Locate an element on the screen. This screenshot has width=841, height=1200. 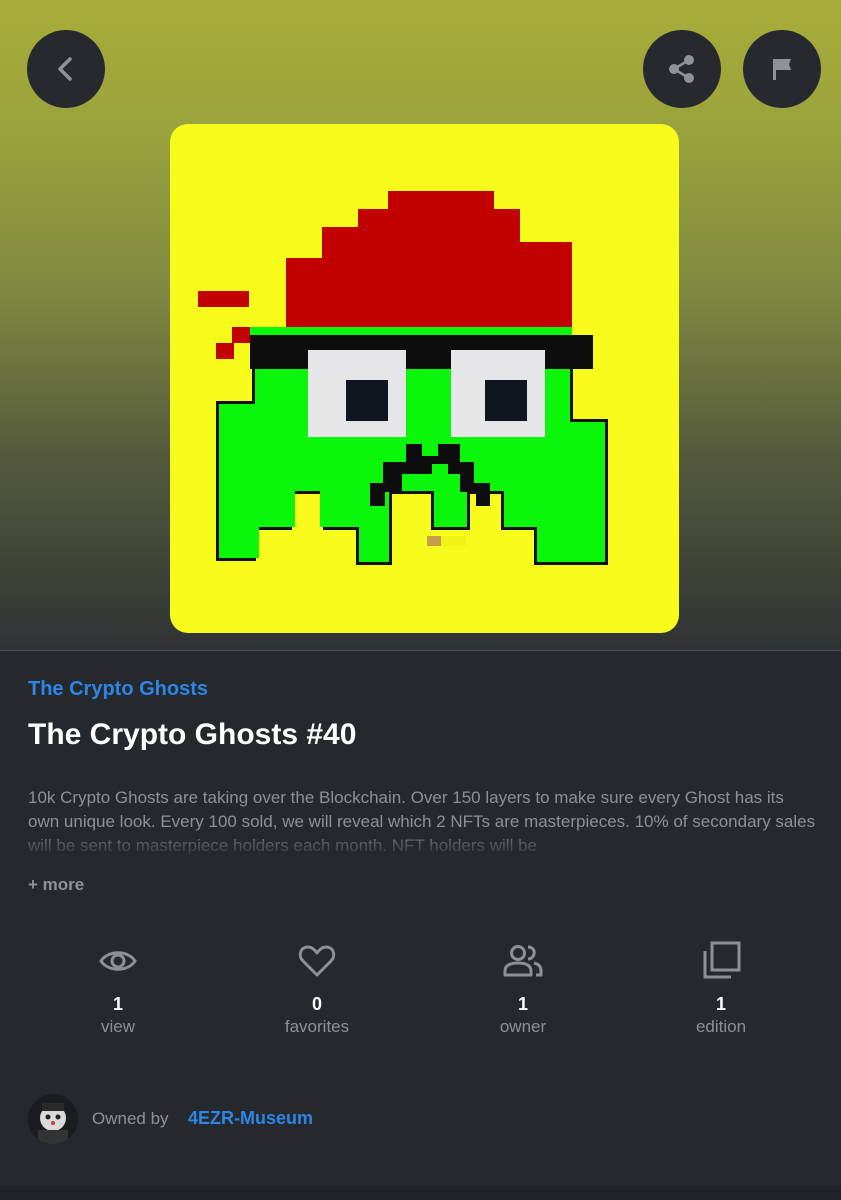
chevron-left-icon is located at coordinates (65, 69).